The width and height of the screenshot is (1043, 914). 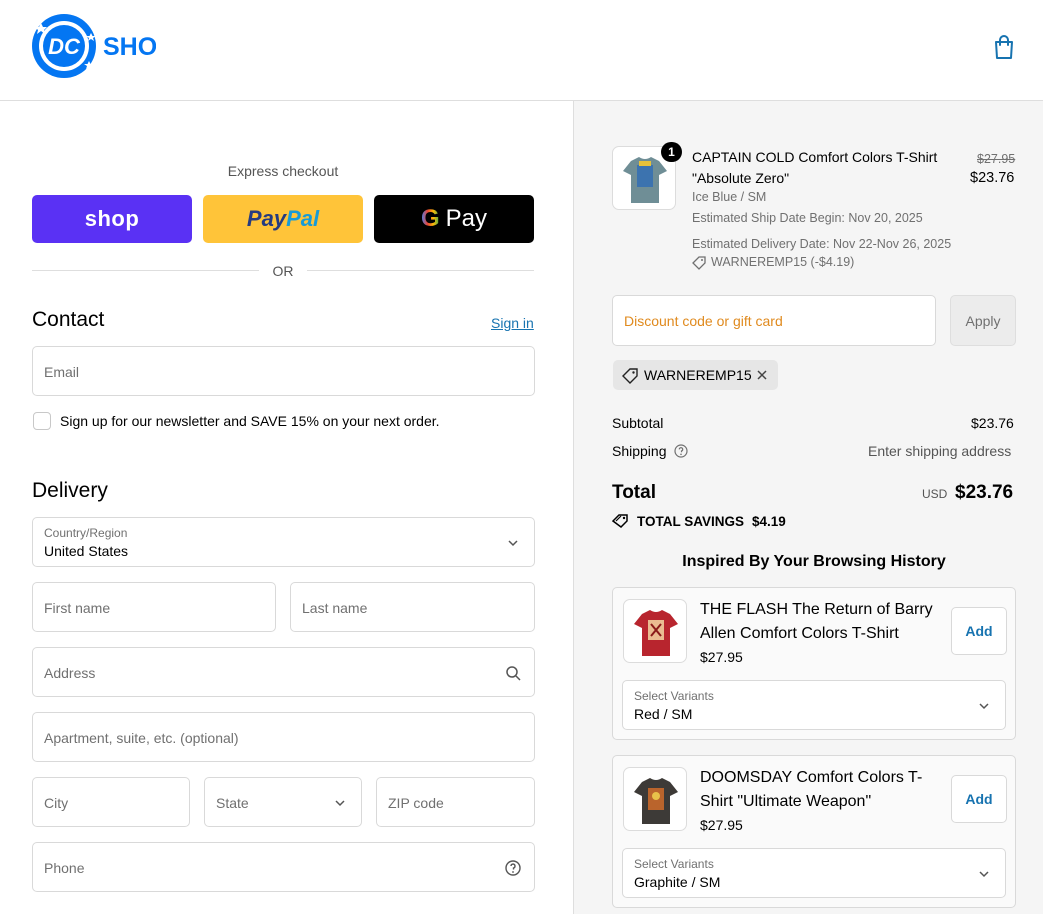 What do you see at coordinates (691, 521) in the screenshot?
I see `savings-label: TOTAL SAVINGS` at bounding box center [691, 521].